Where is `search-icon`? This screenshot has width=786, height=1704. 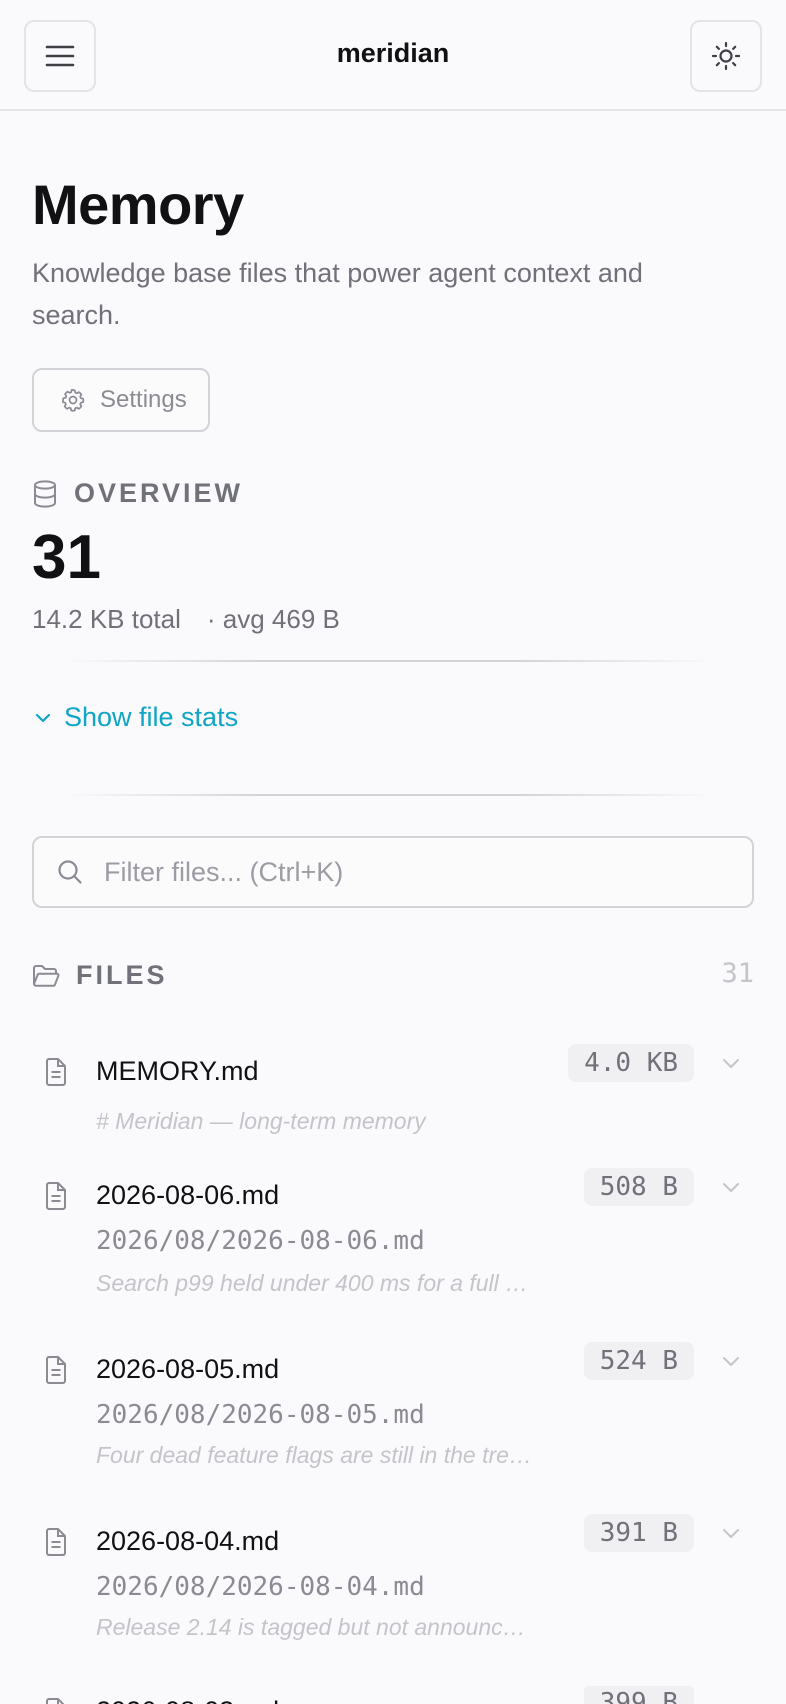 search-icon is located at coordinates (70, 872).